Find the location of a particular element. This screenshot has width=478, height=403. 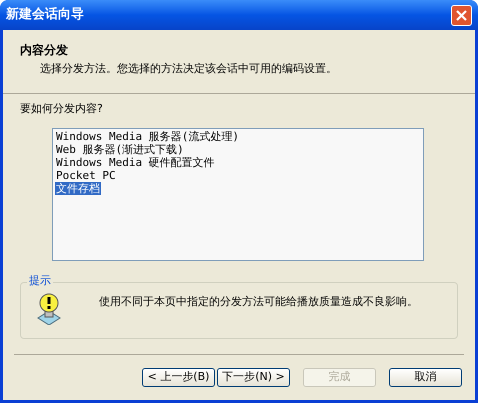

hint-legend: 提示 is located at coordinates (40, 281).